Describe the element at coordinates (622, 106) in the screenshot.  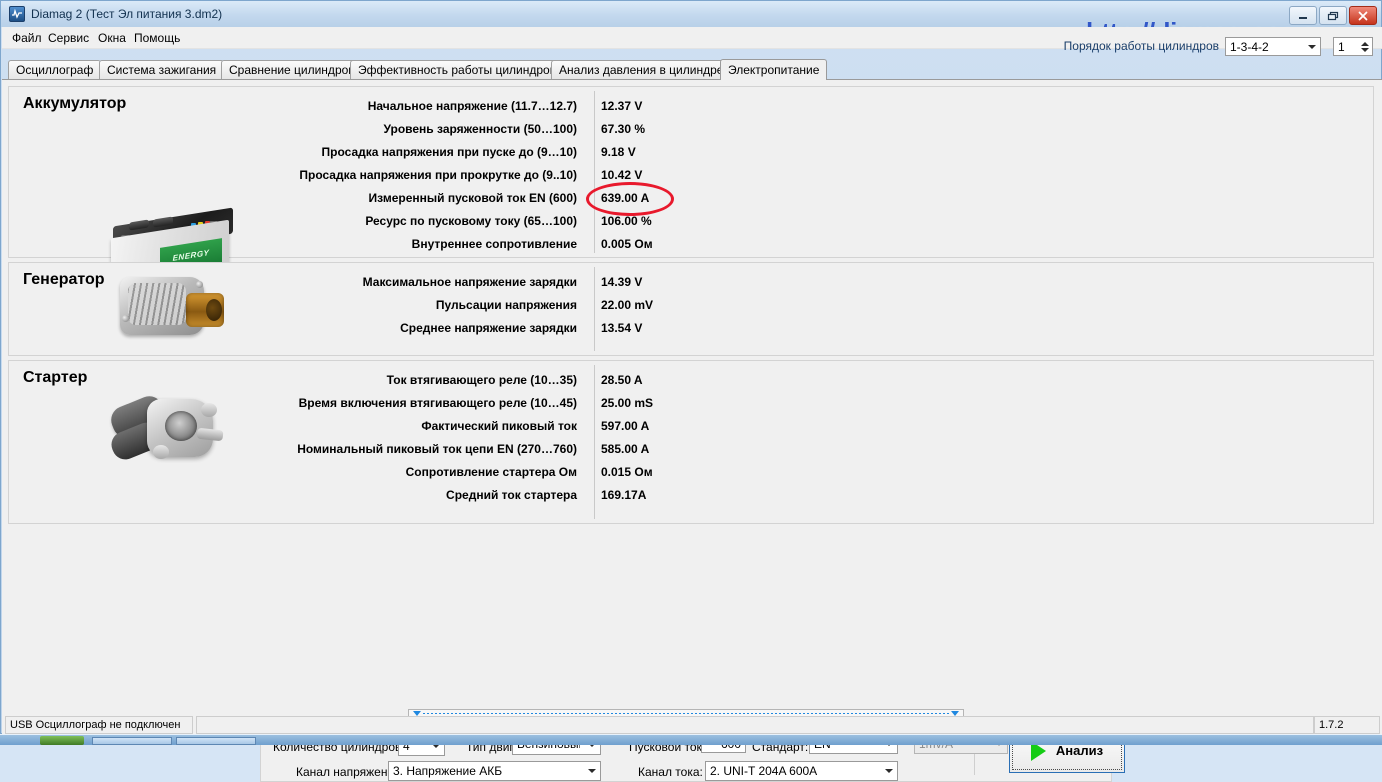
I see `row-value: 12.37 V` at that location.